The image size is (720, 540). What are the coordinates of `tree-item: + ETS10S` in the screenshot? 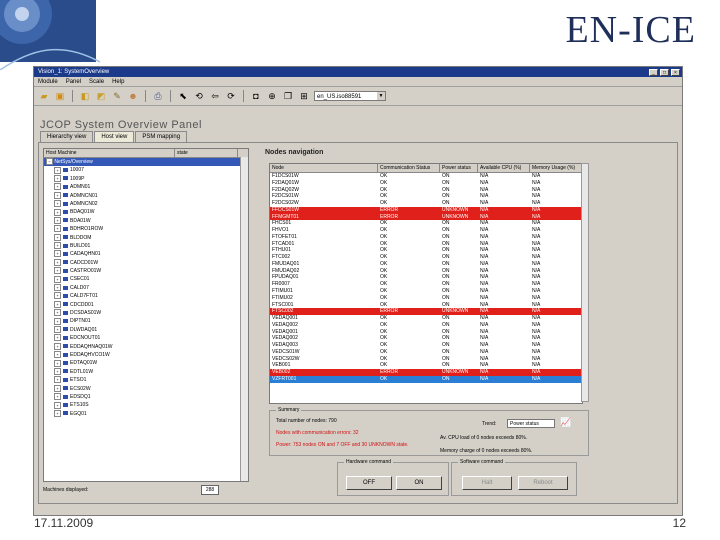 It's located at (146, 405).